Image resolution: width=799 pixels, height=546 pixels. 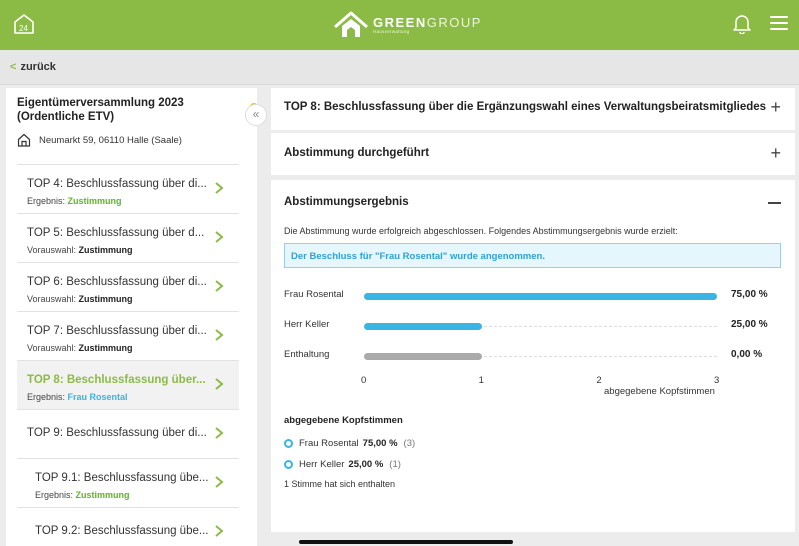 I want to click on x-tick-label: 0, so click(x=364, y=380).